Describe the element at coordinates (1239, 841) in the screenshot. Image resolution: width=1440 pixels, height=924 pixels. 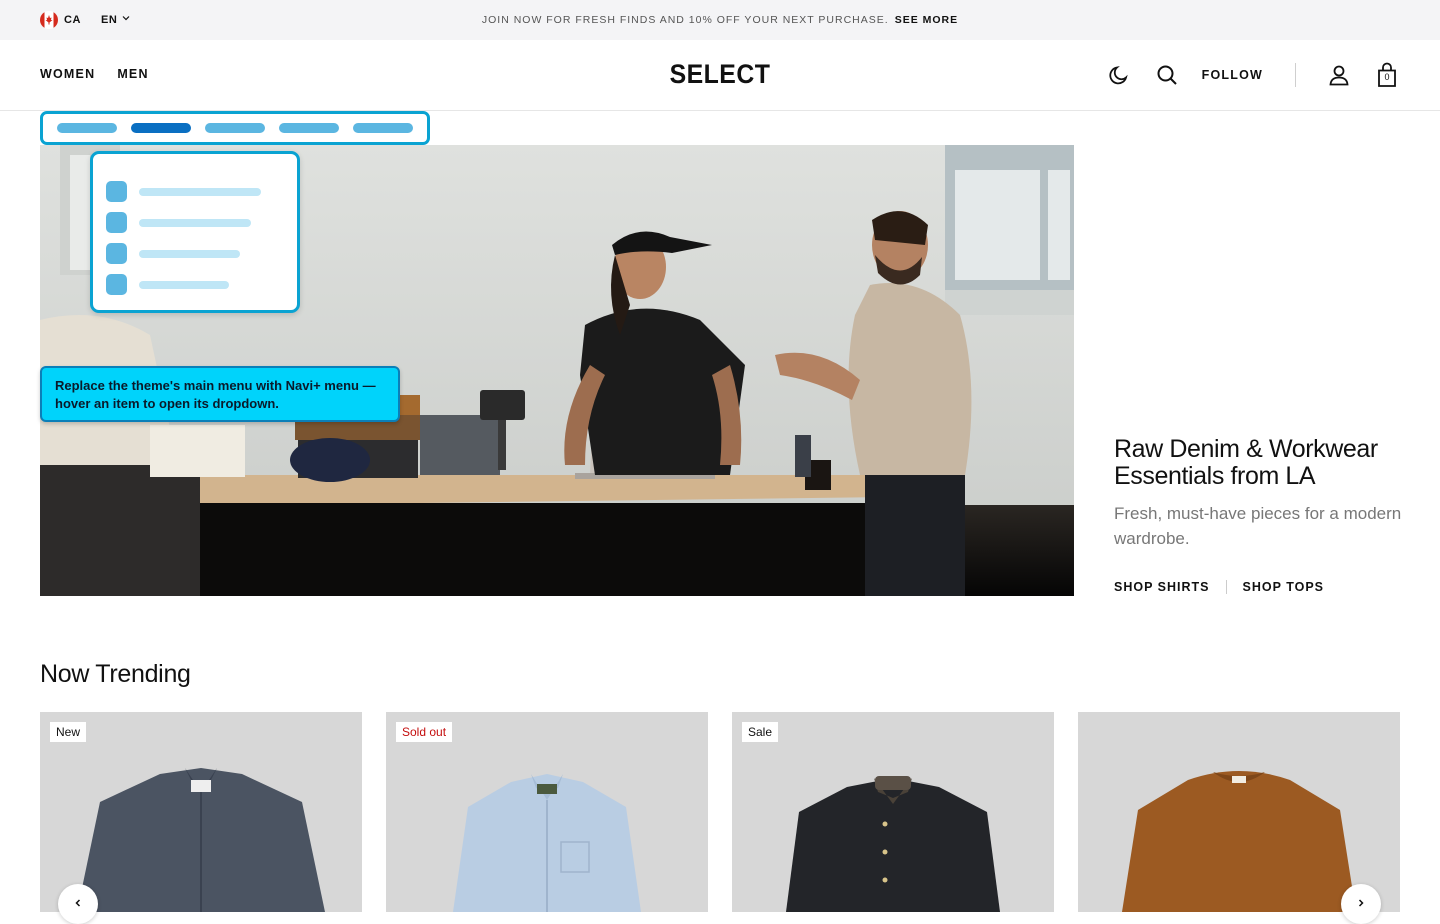
I see `product-image-knit-sweater` at that location.